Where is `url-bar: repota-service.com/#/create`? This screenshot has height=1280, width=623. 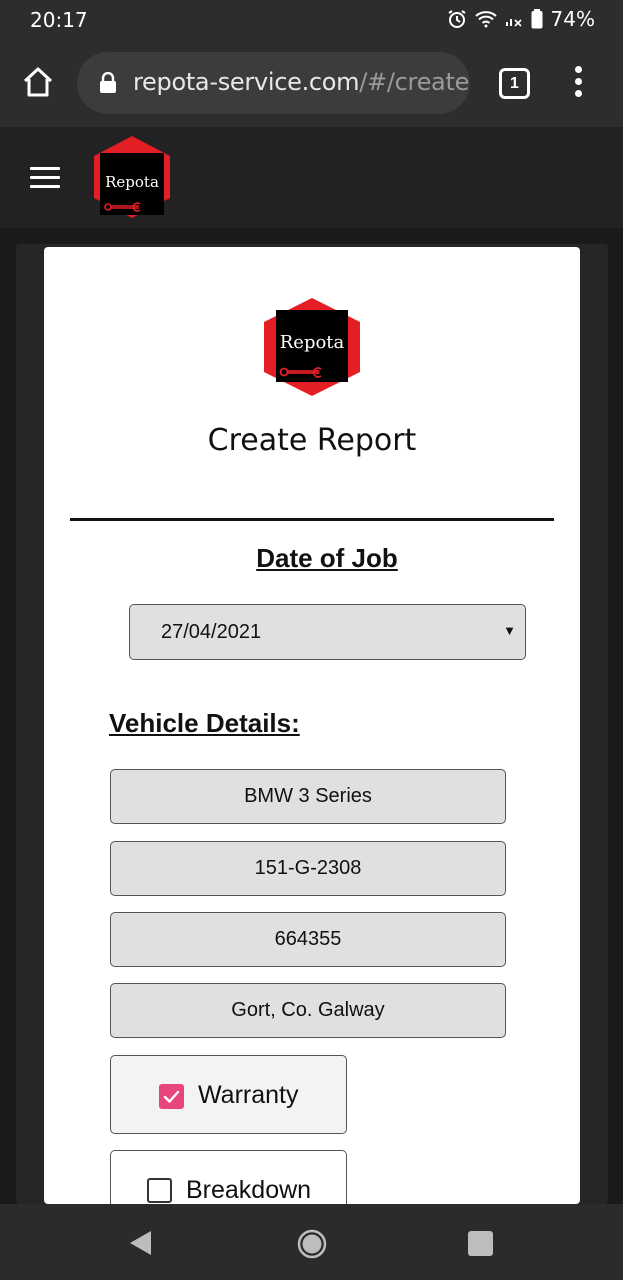 url-bar: repota-service.com/#/create is located at coordinates (273, 83).